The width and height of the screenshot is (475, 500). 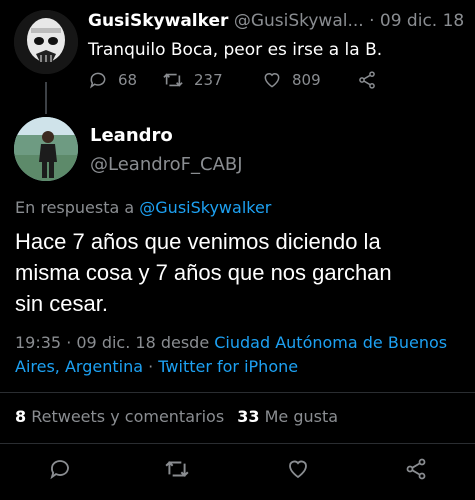 I want to click on quoted-share-button, so click(x=367, y=80).